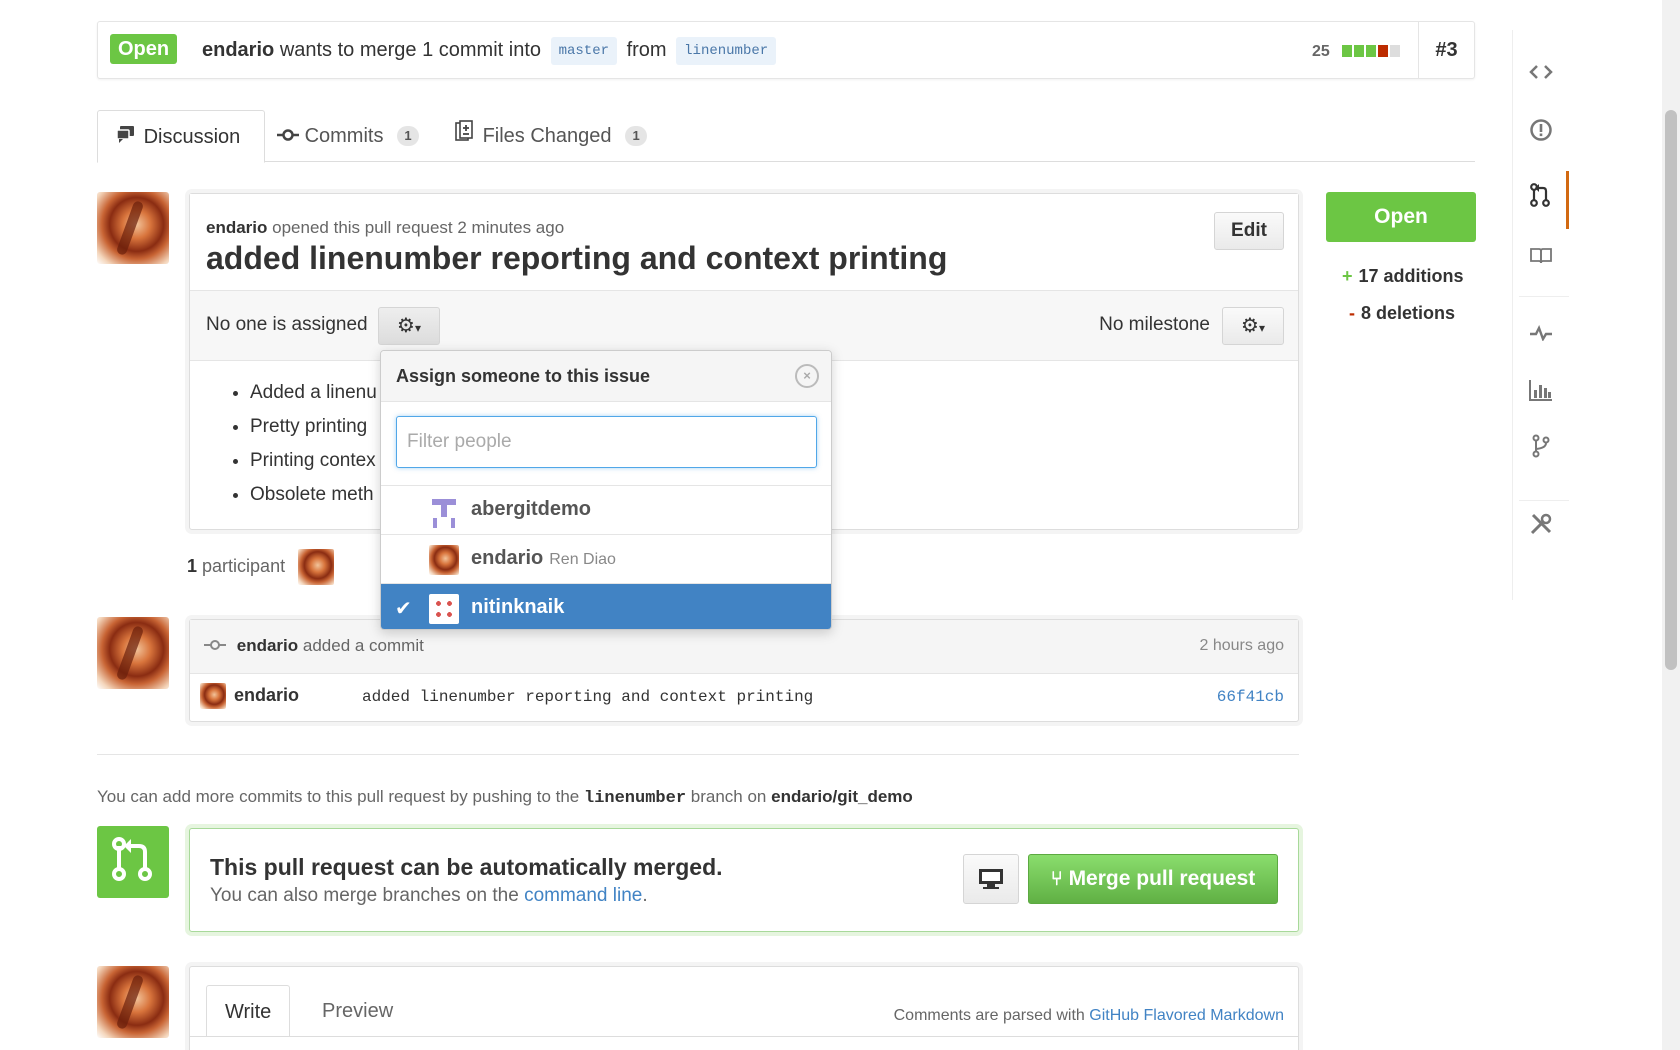  I want to click on dropdown-filter, so click(606, 444).